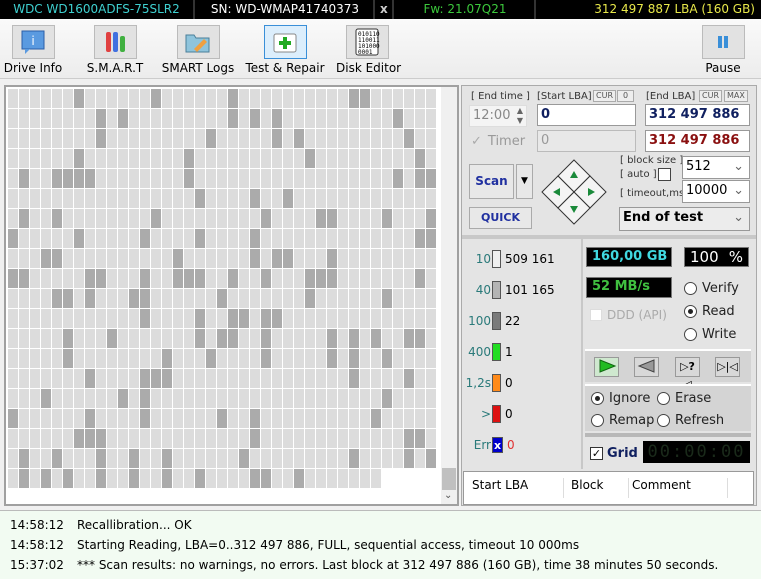 The width and height of the screenshot is (761, 579). Describe the element at coordinates (600, 488) in the screenshot. I see `column-header-block: Block` at that location.